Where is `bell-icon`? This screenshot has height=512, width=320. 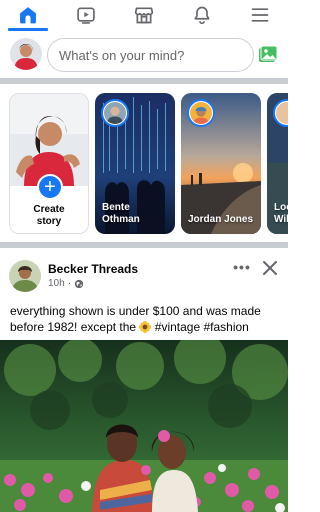
bell-icon is located at coordinates (202, 15).